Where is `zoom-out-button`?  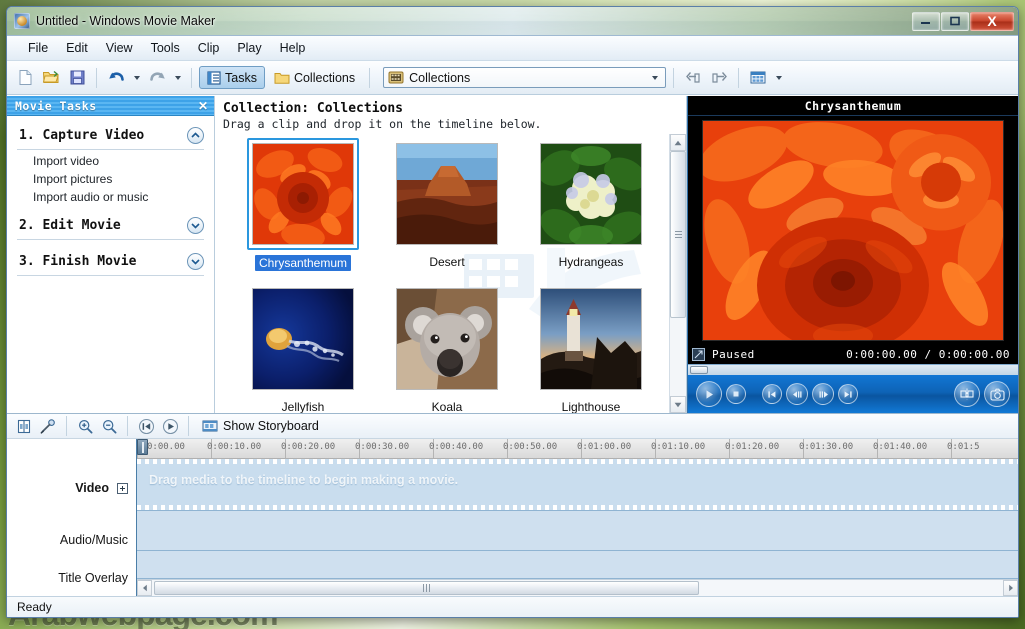
zoom-out-button is located at coordinates (109, 426).